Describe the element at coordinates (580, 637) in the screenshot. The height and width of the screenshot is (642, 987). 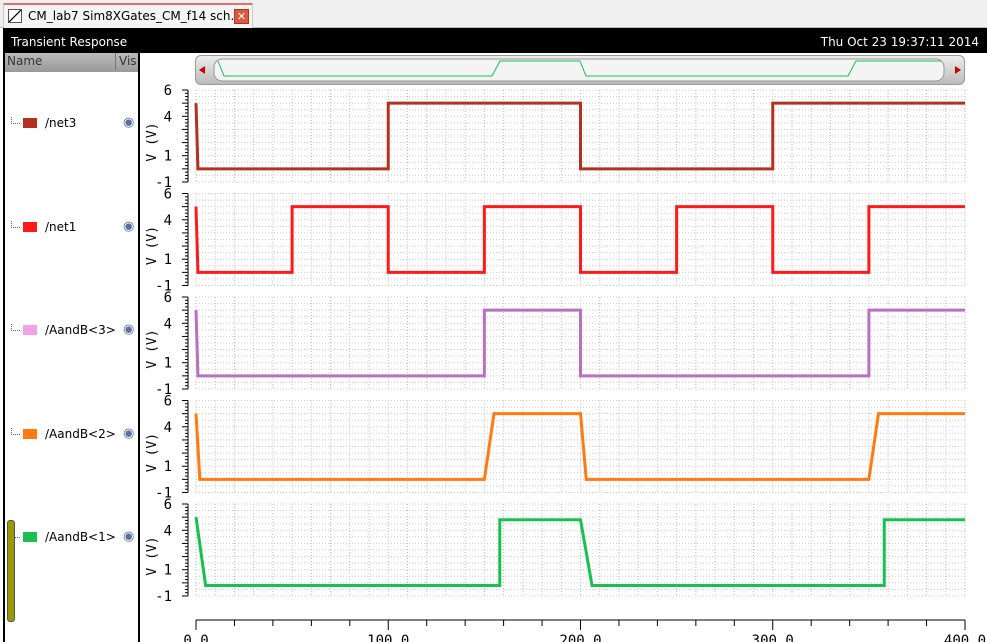
I see `x-tick-label: 200.0` at that location.